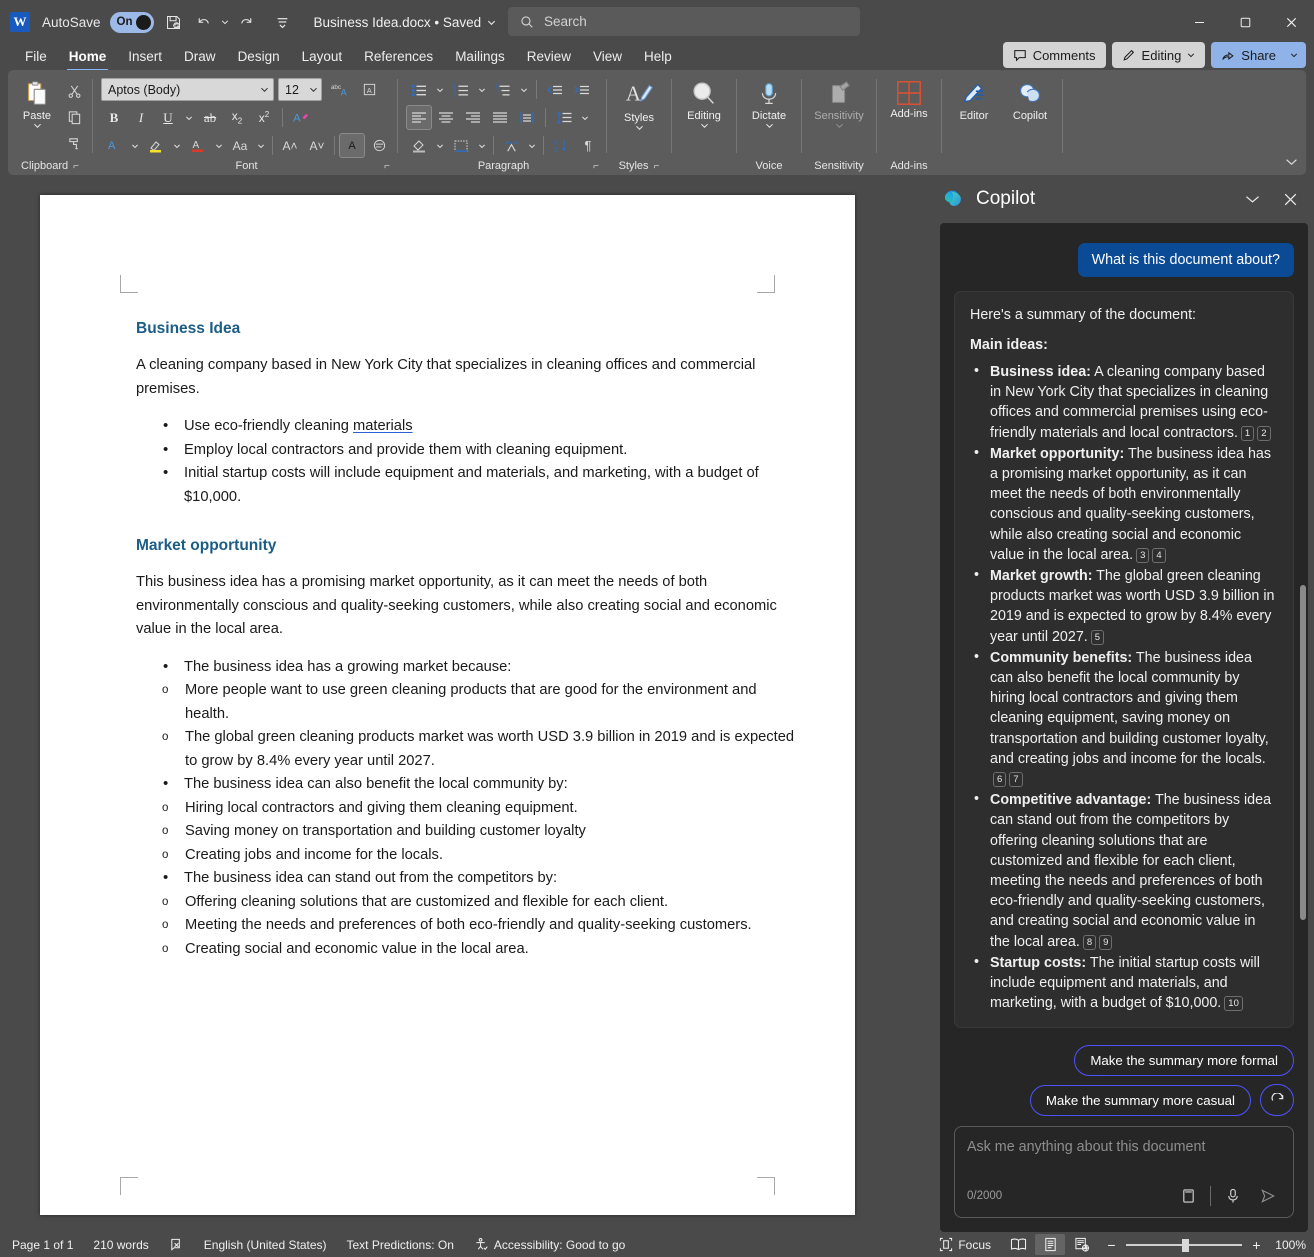 Image resolution: width=1314 pixels, height=1257 pixels. What do you see at coordinates (74, 91) in the screenshot?
I see `cut-button` at bounding box center [74, 91].